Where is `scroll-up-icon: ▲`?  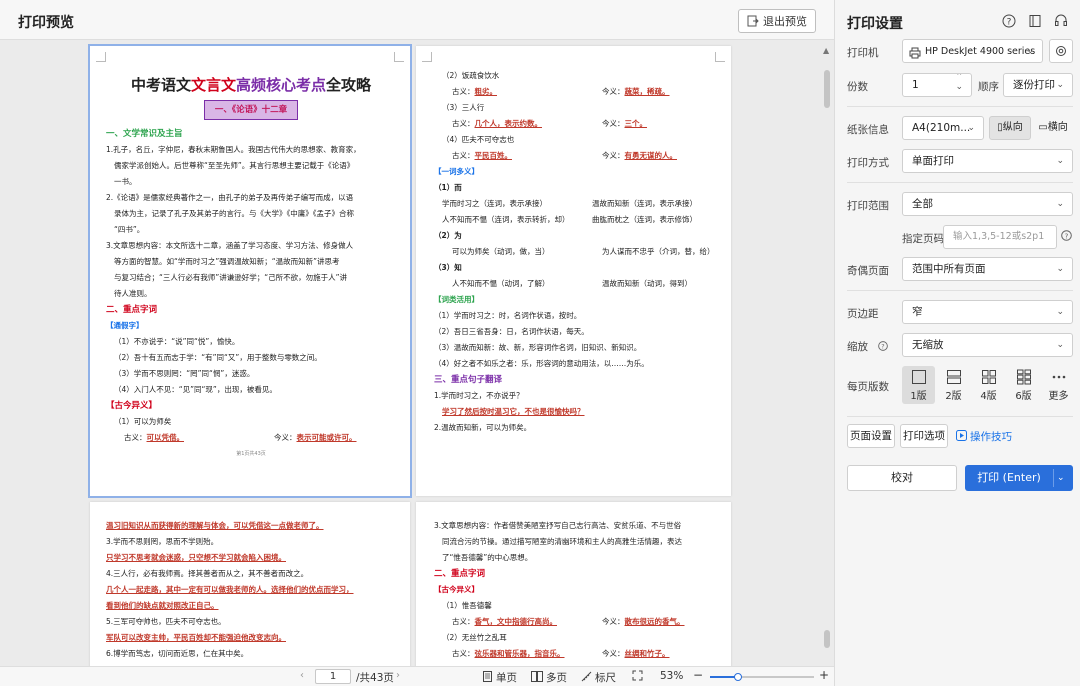
scroll-up-icon: ▲ is located at coordinates (826, 50).